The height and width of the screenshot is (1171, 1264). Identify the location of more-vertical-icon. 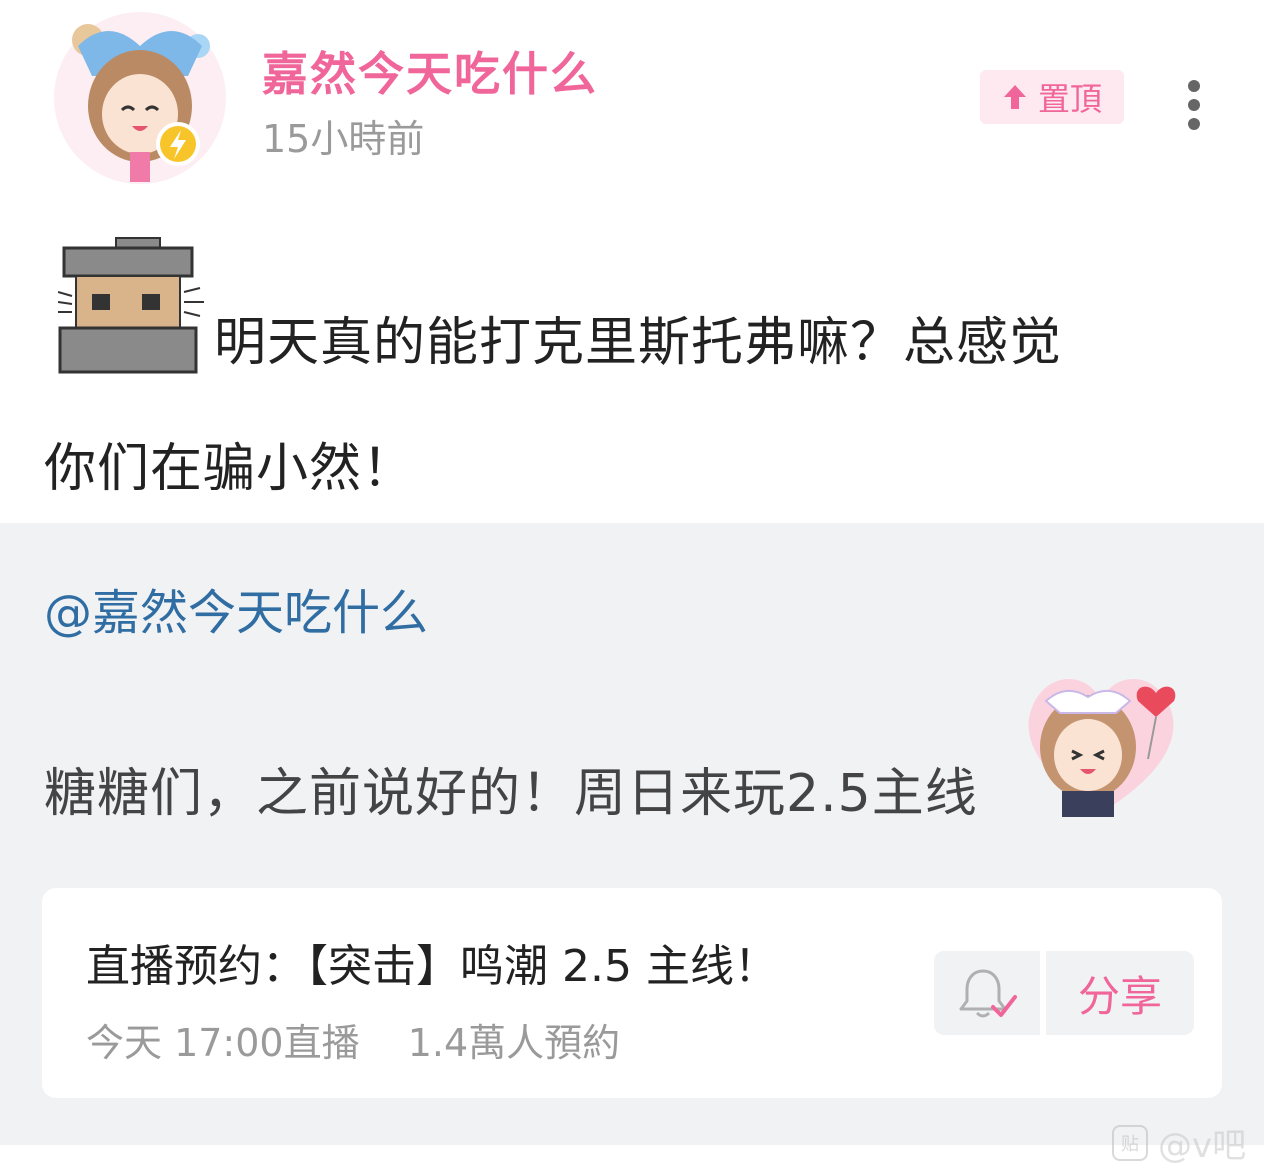
(1194, 105).